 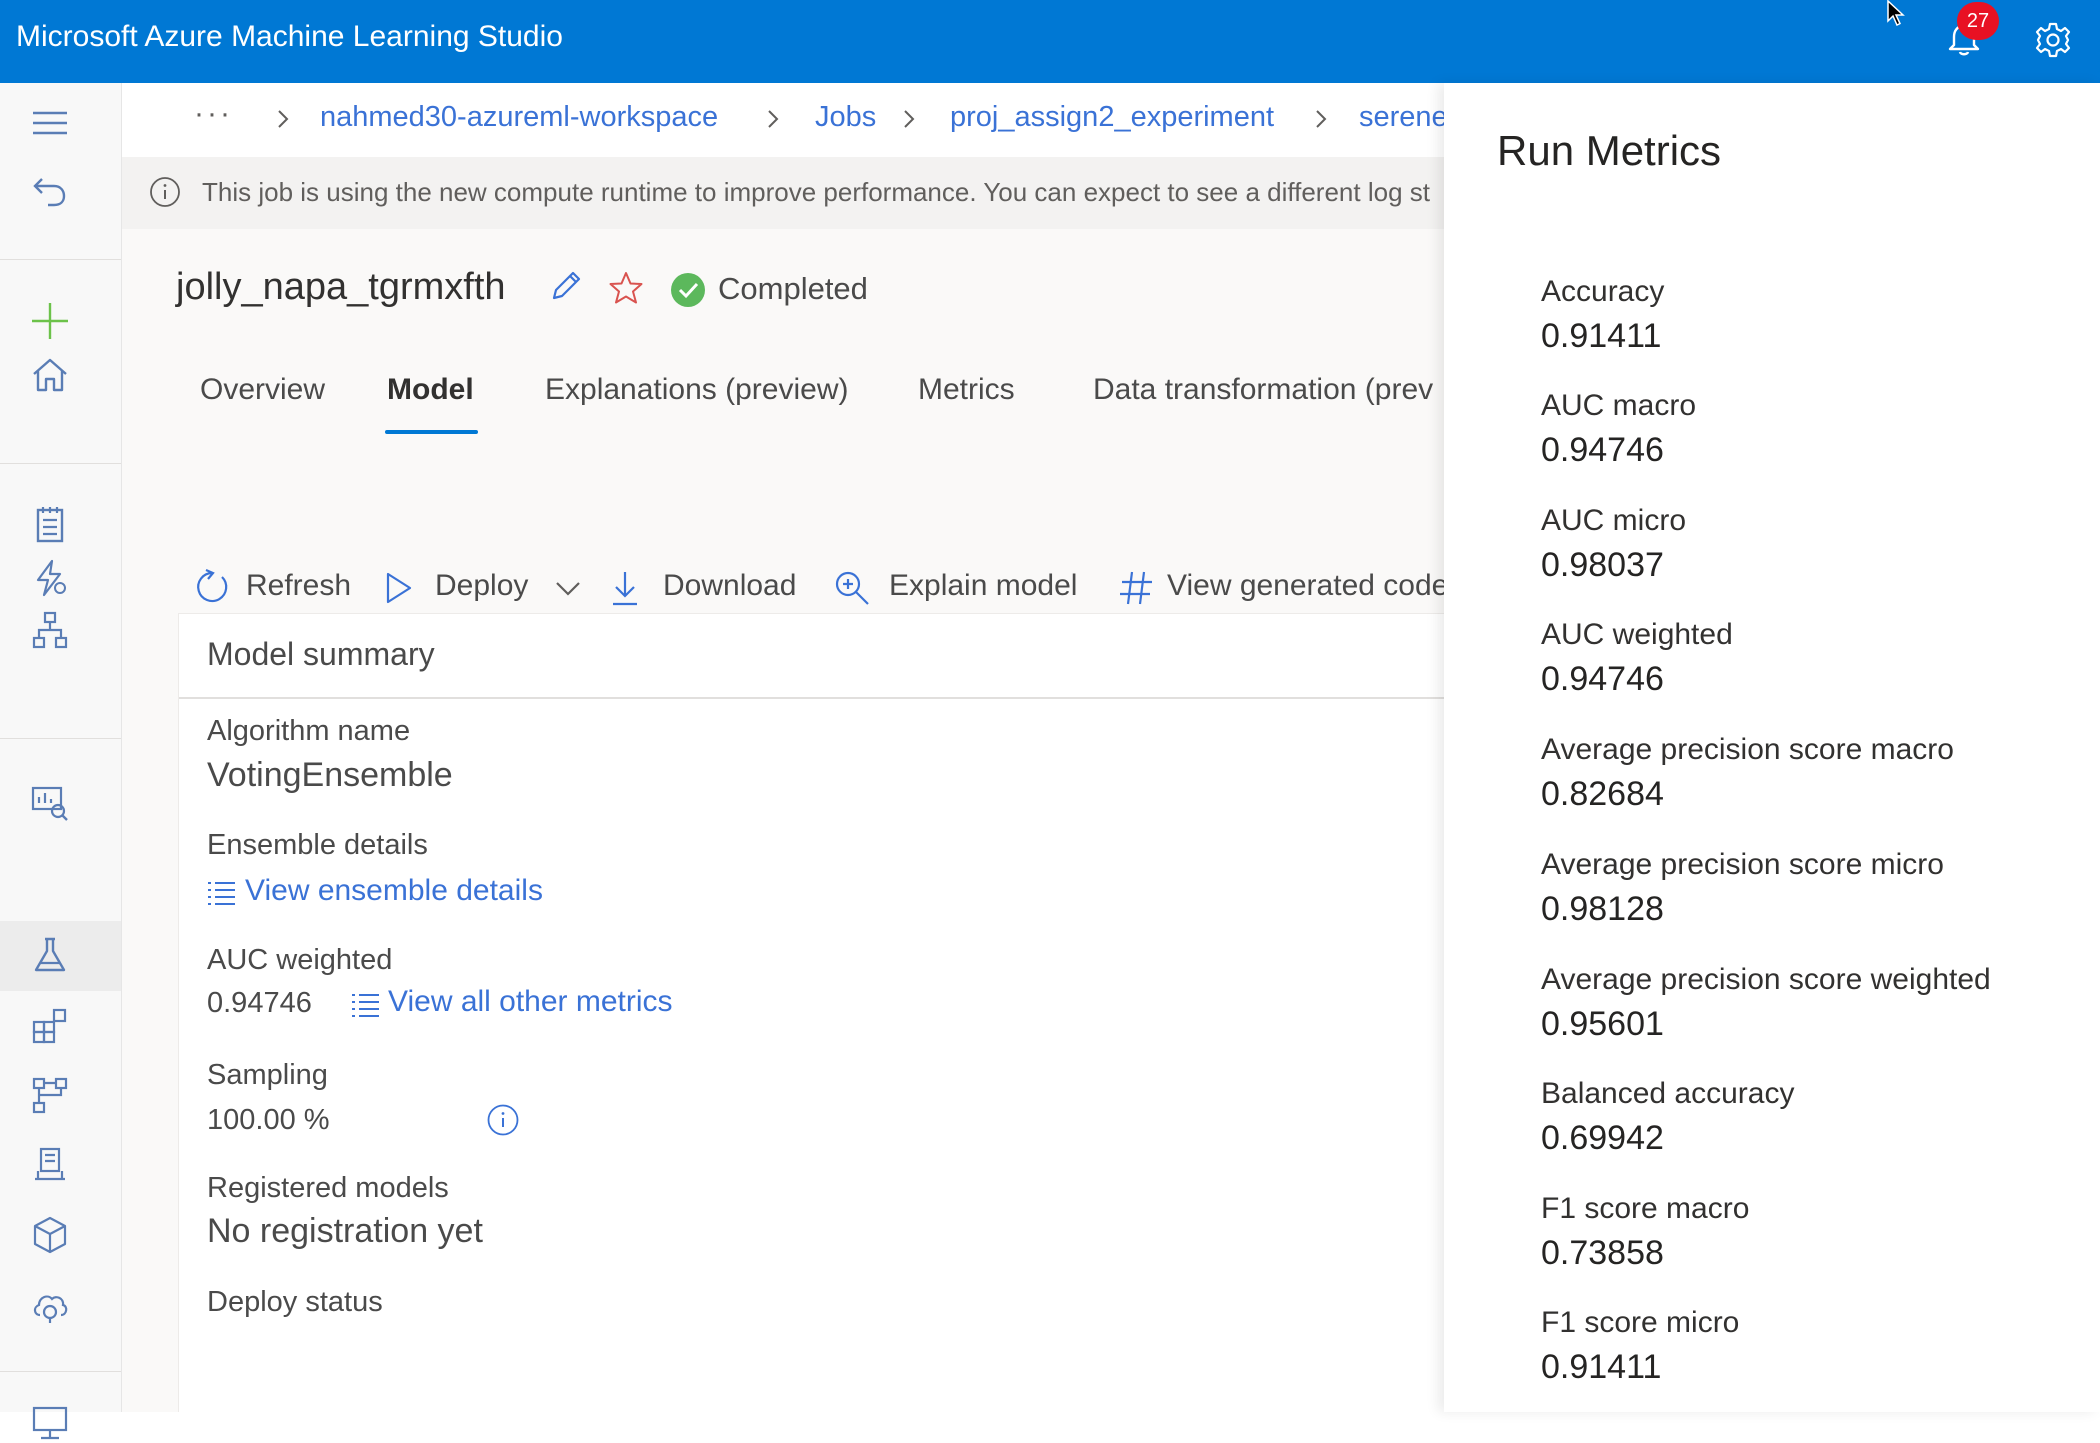 What do you see at coordinates (696, 390) in the screenshot?
I see `tab-explanations: Explanations (preview)` at bounding box center [696, 390].